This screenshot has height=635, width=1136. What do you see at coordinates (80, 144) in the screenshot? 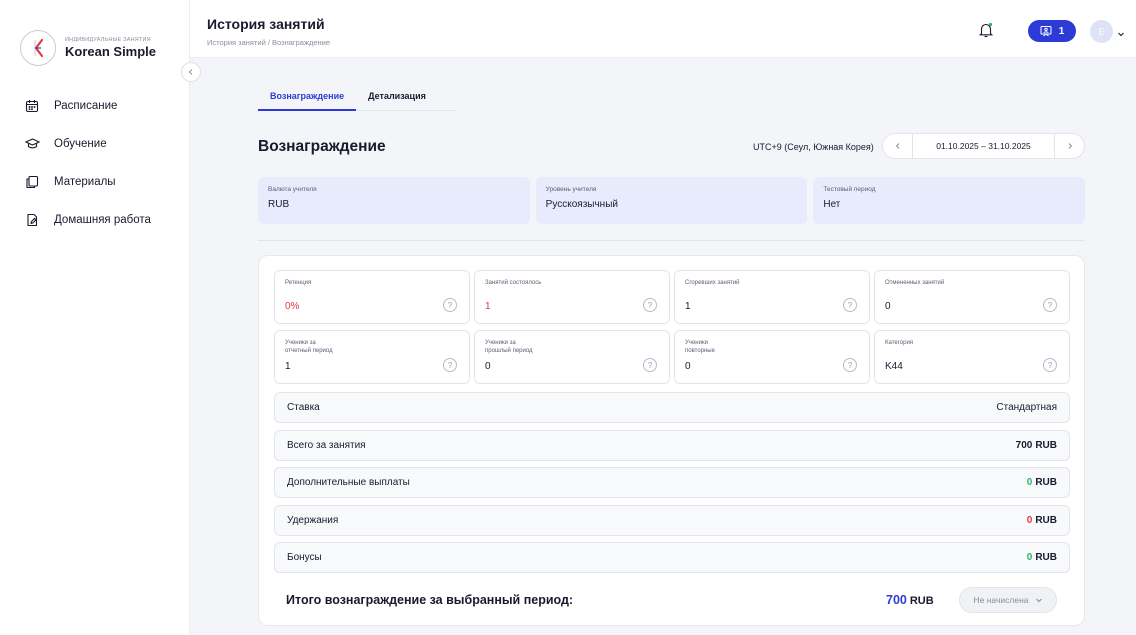
I see `sidebar-item-label: Обучение` at bounding box center [80, 144].